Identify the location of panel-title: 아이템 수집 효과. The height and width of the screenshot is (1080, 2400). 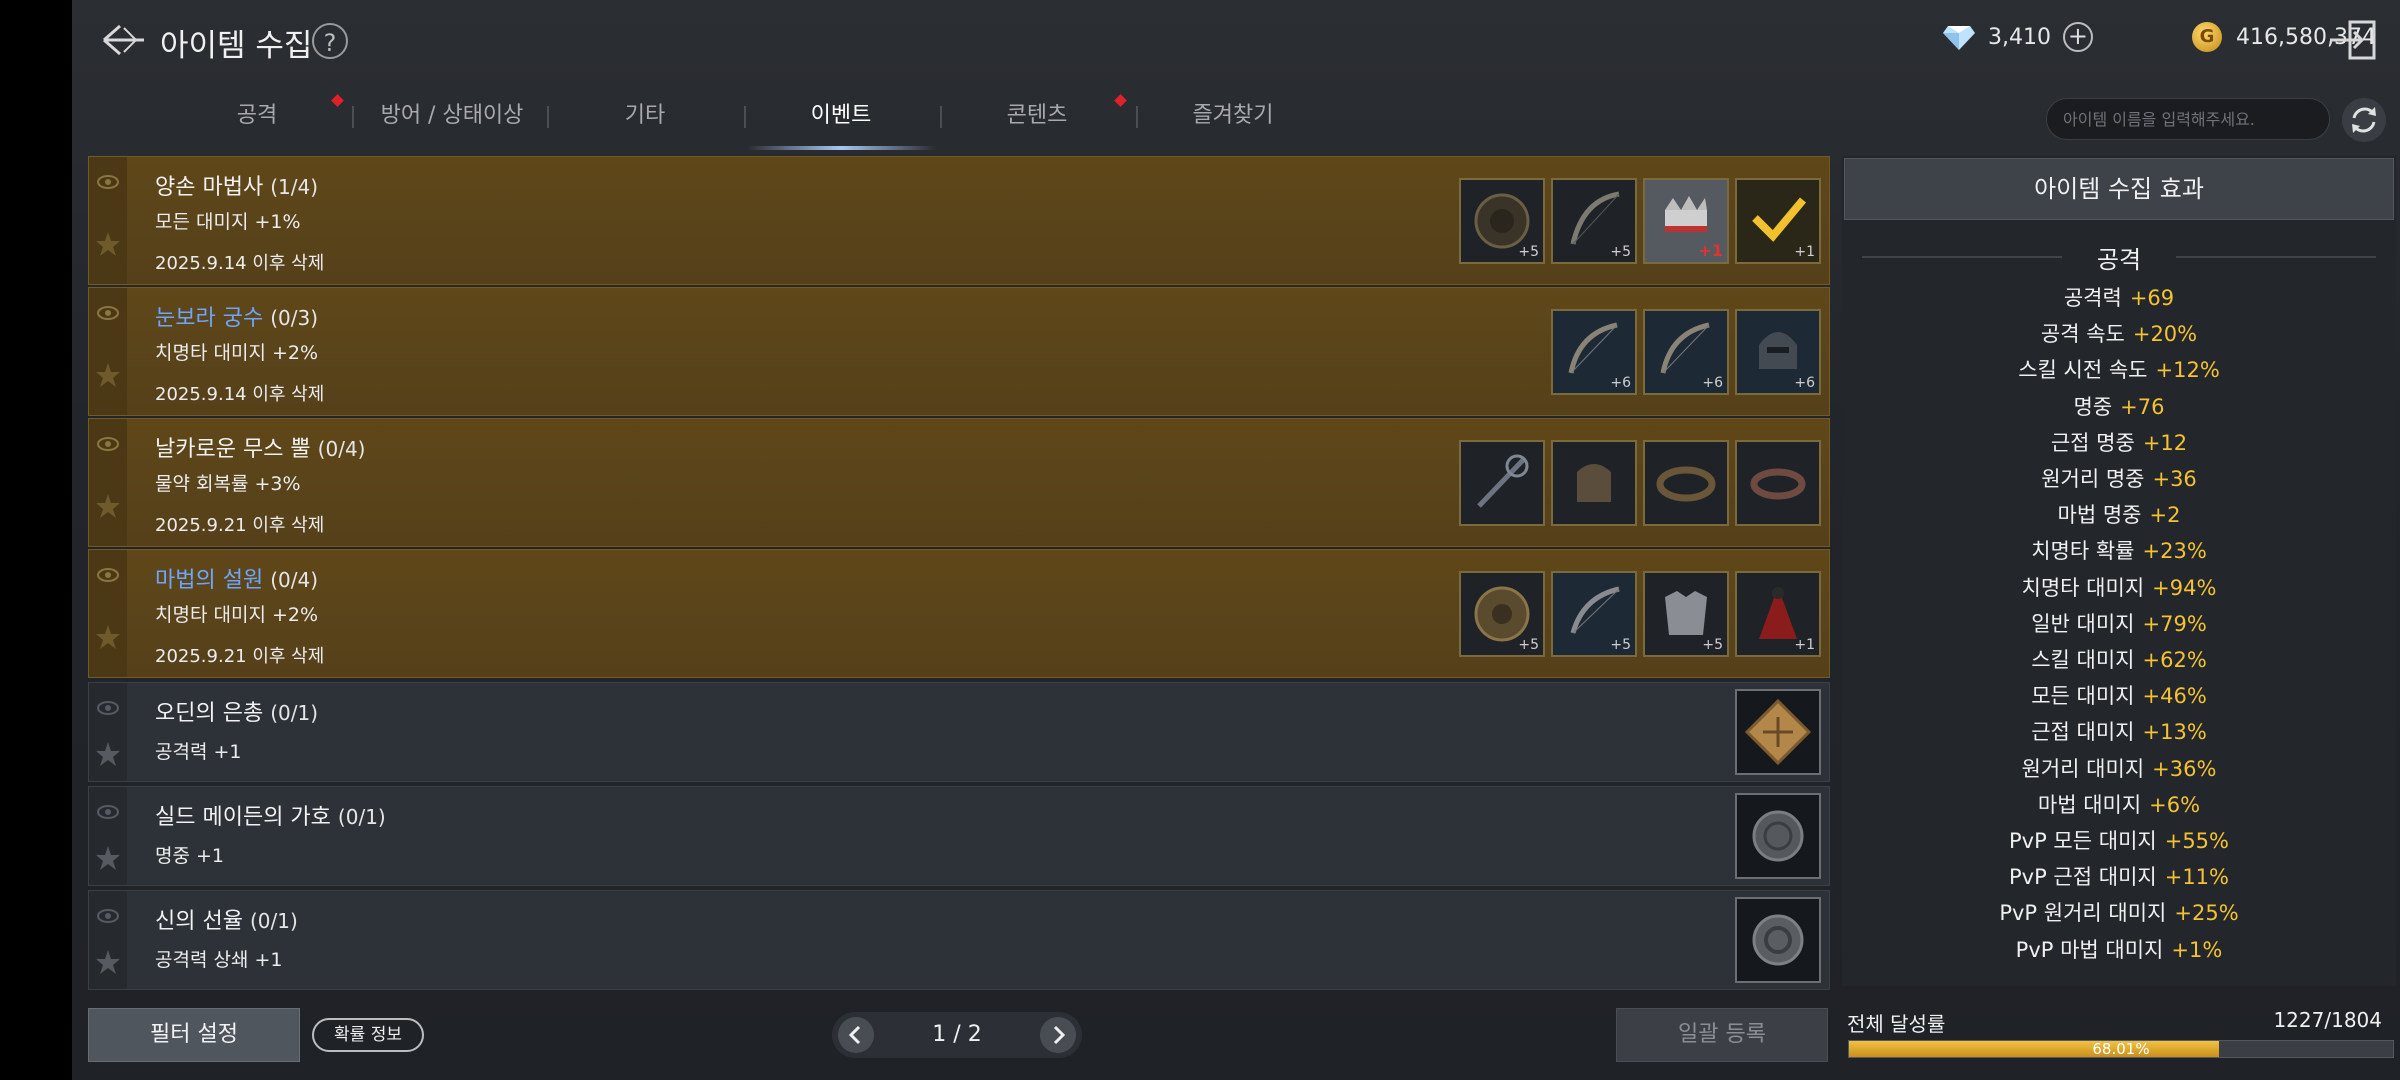
(2119, 189).